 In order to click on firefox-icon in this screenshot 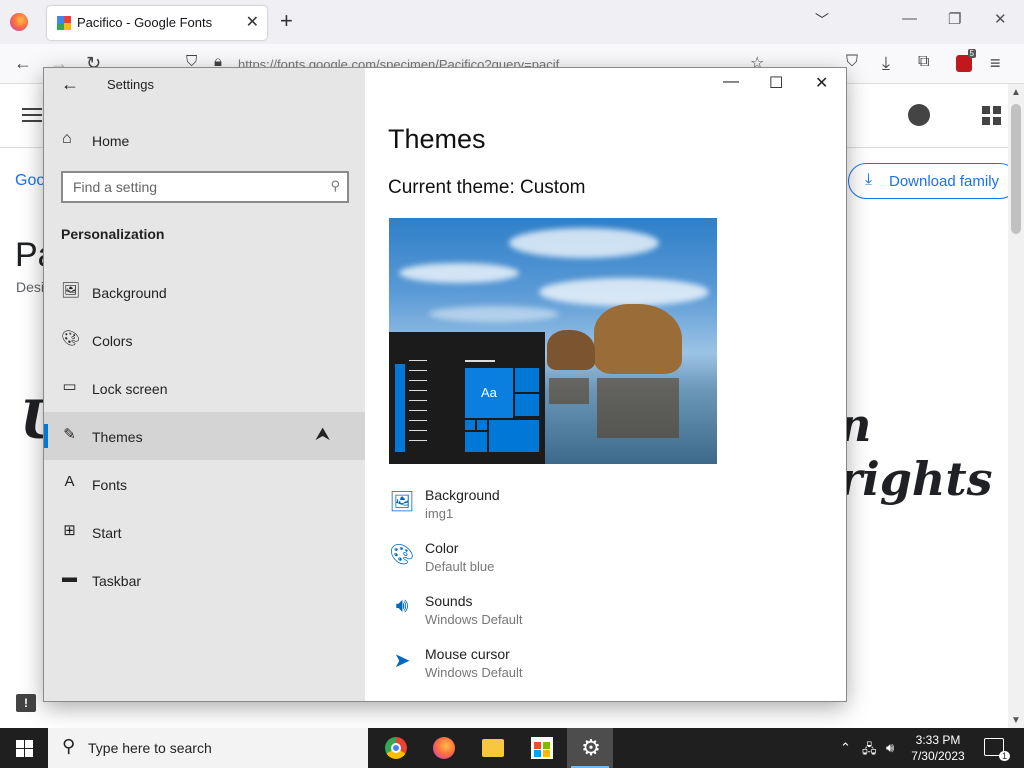, I will do `click(444, 748)`.